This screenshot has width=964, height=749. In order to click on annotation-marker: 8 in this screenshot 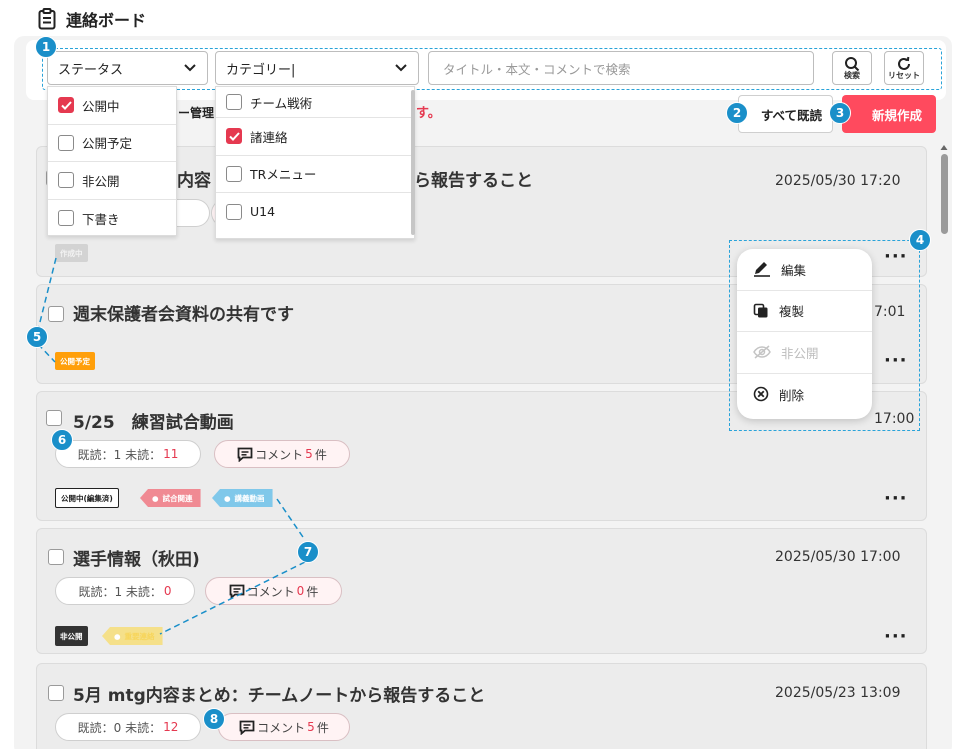, I will do `click(214, 719)`.